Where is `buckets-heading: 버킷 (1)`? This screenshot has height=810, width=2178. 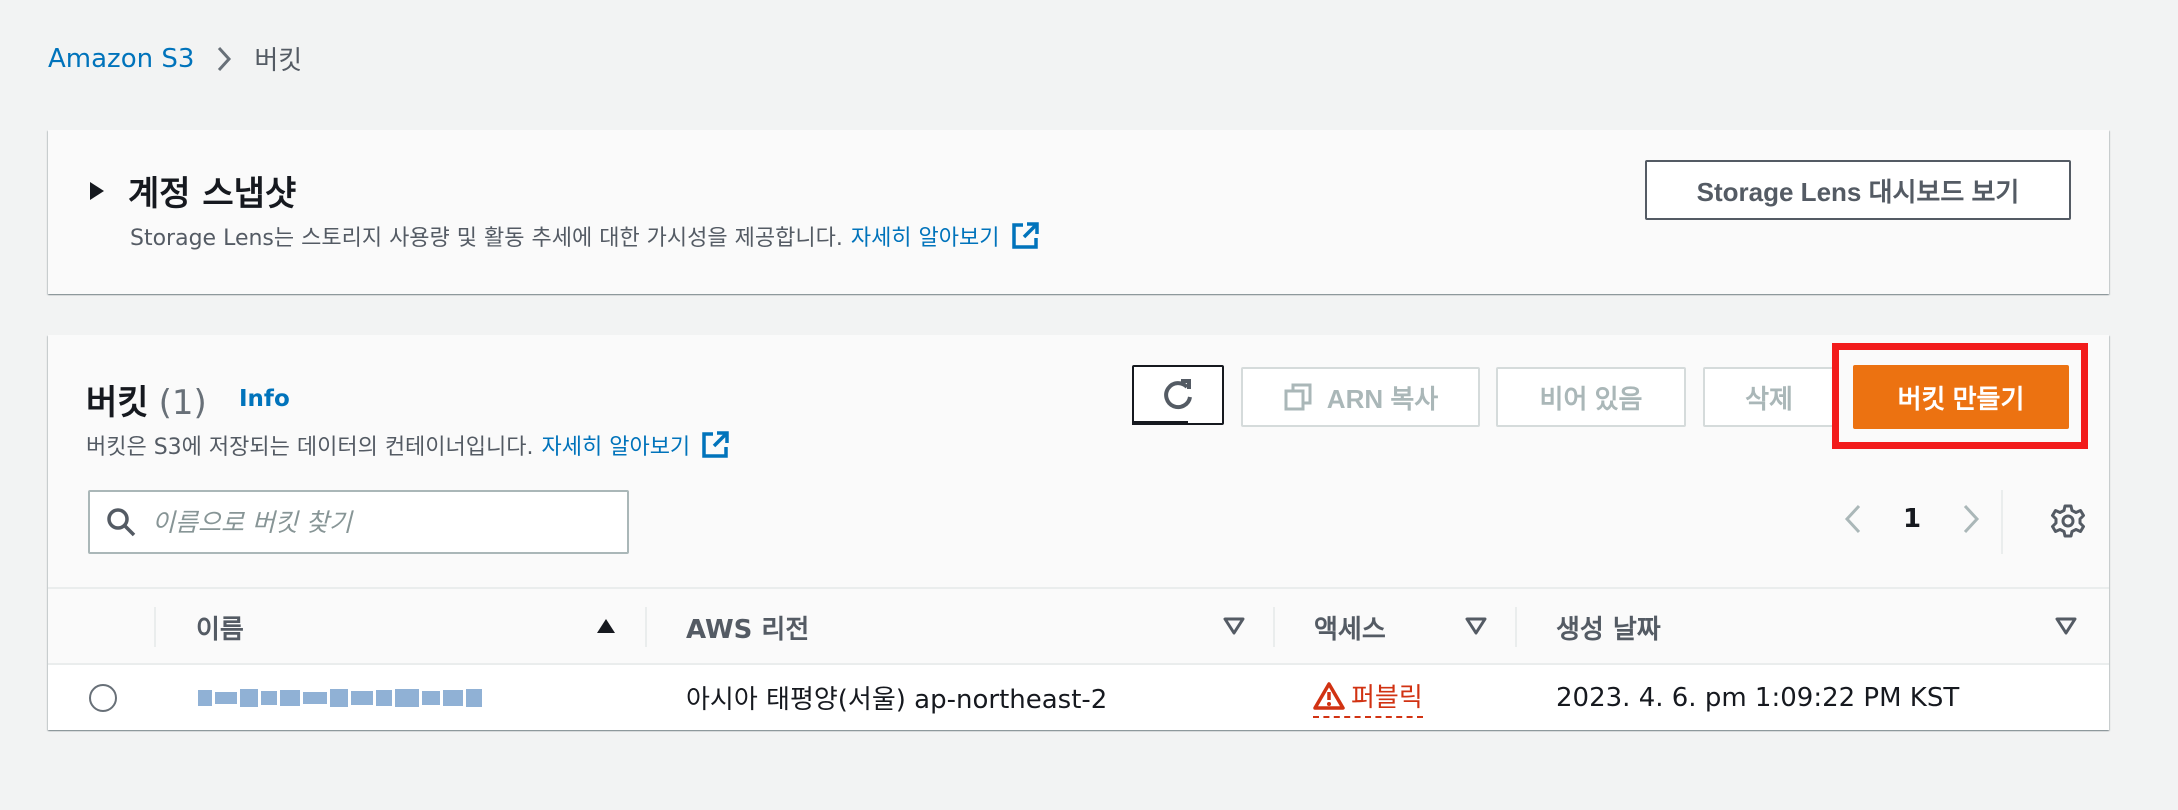 buckets-heading: 버킷 (1) is located at coordinates (146, 399).